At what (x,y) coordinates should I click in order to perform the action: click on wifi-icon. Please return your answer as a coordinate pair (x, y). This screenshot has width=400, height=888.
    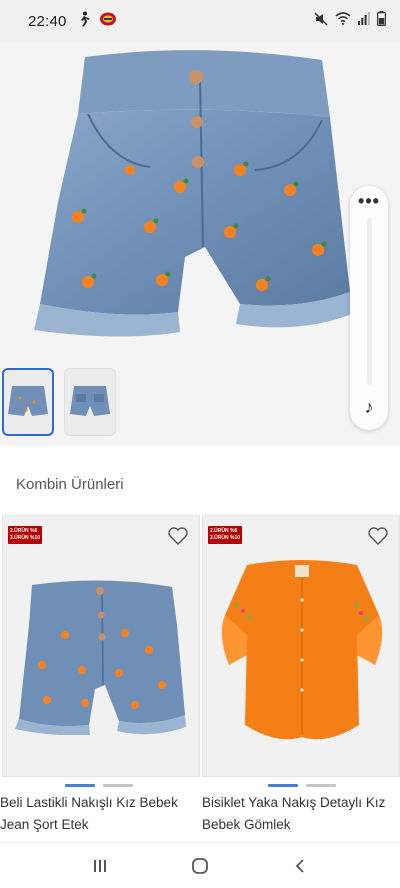
    Looking at the image, I should click on (343, 21).